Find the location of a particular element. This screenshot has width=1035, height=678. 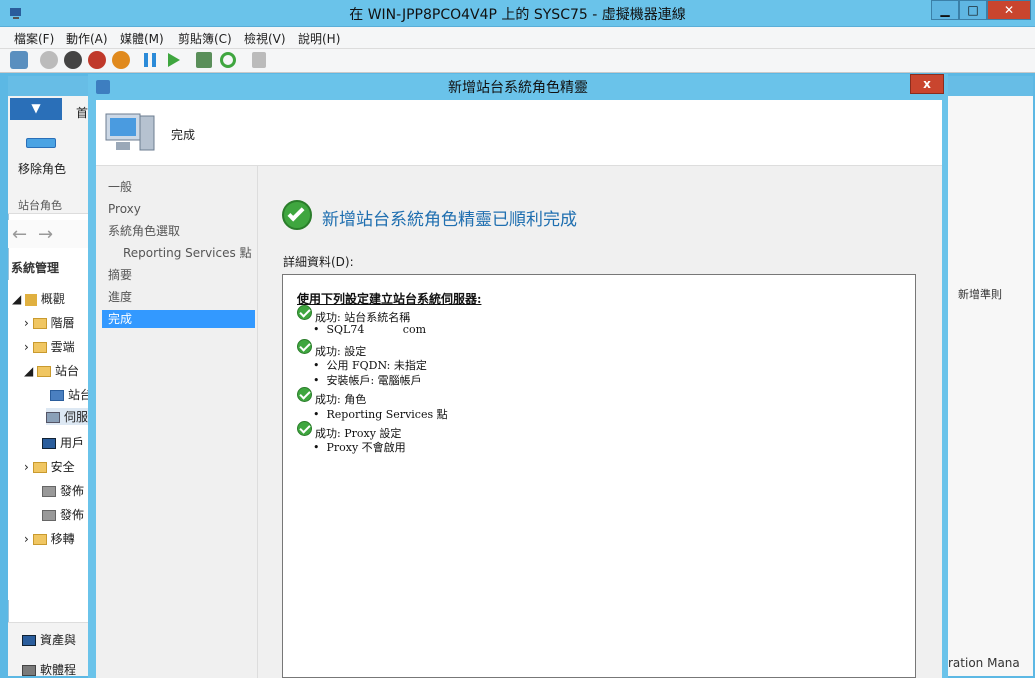

vm-toolbar is located at coordinates (517, 61).